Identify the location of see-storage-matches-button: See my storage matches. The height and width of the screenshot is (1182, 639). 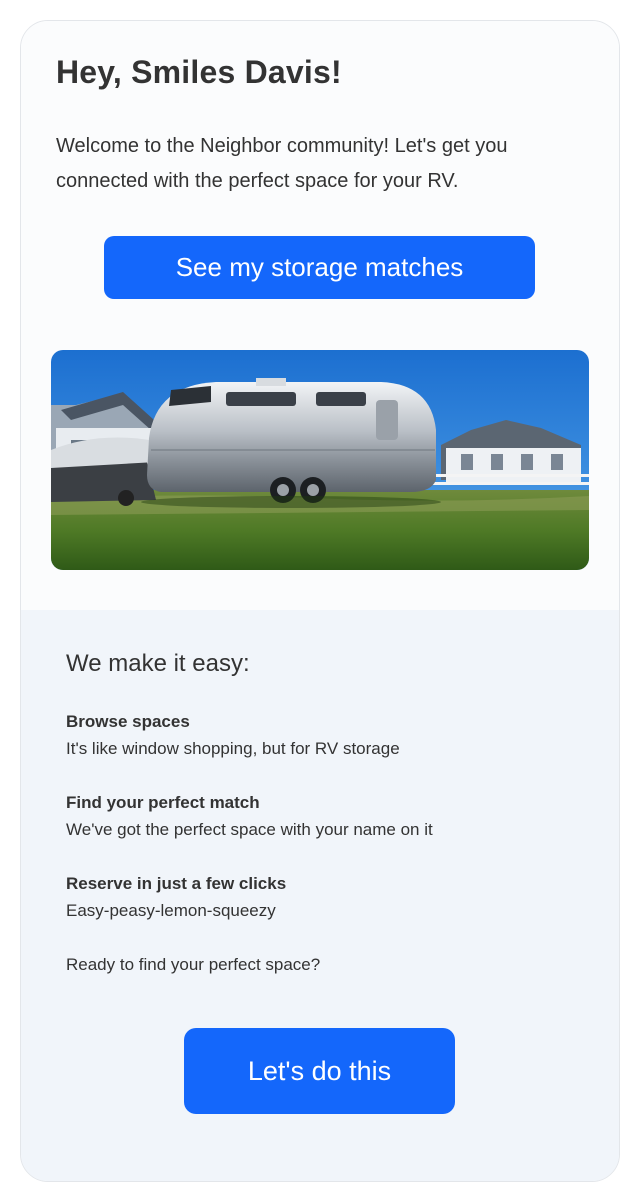
(319, 267).